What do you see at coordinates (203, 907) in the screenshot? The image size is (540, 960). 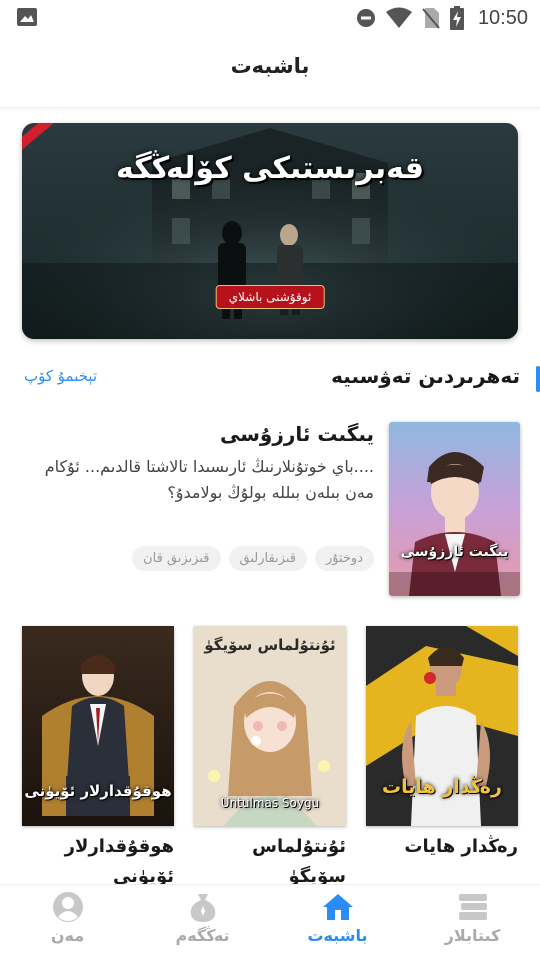 I see `coin-bag-icon` at bounding box center [203, 907].